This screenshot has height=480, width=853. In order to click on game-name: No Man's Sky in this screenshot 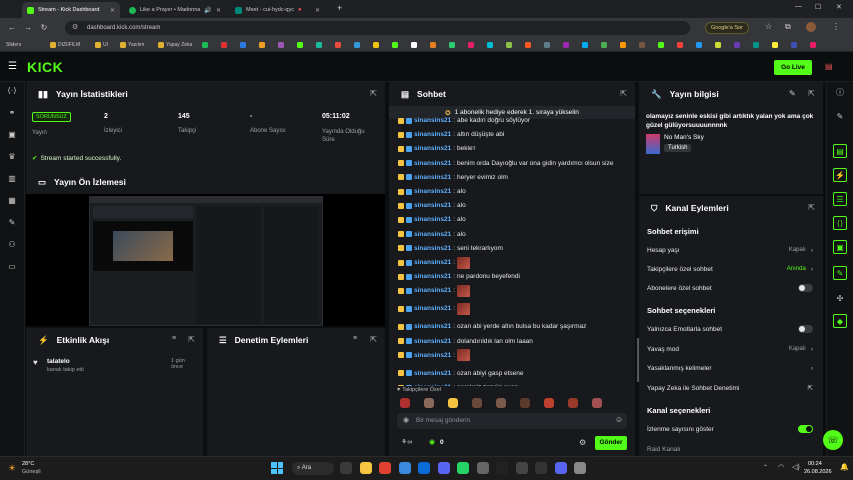, I will do `click(684, 137)`.